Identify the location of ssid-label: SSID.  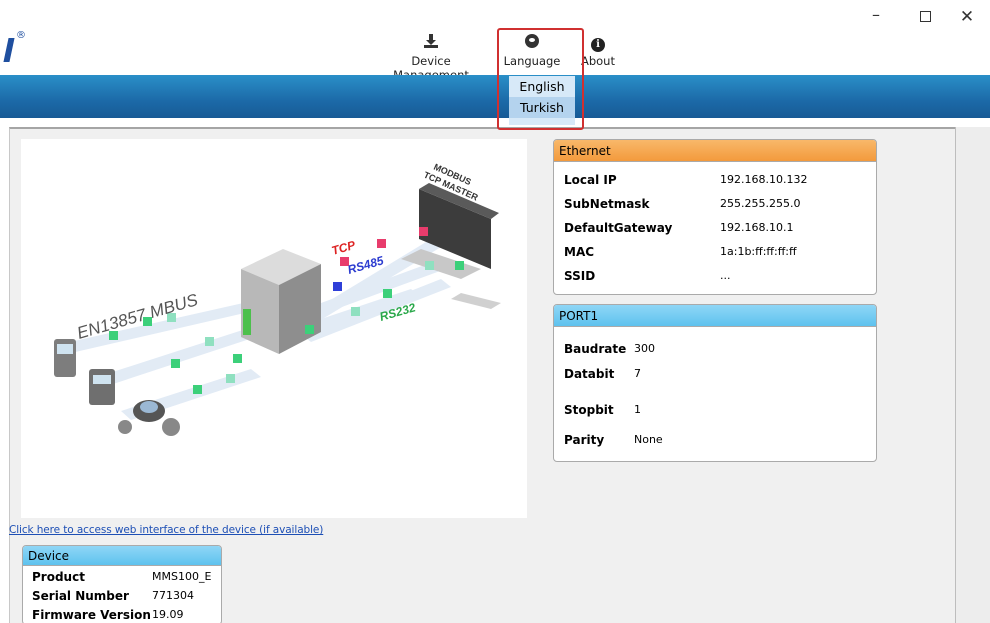
(580, 276).